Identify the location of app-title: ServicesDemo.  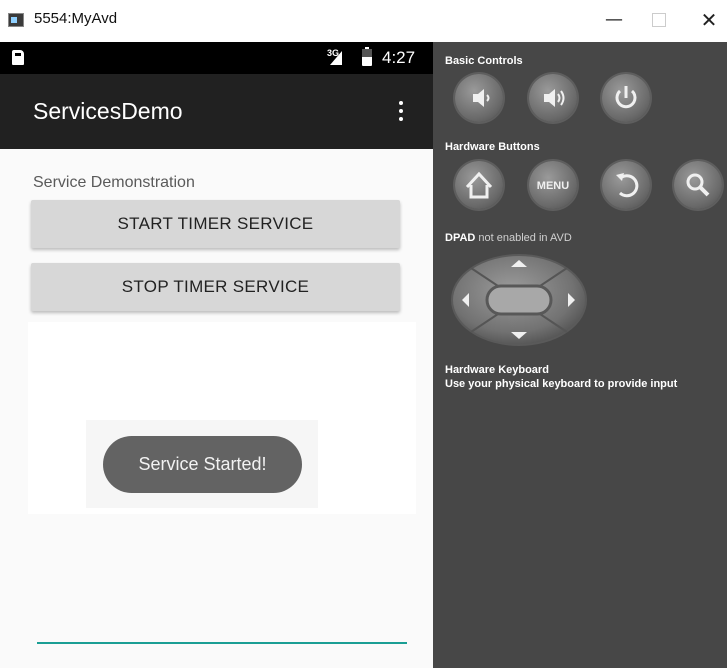
(108, 111).